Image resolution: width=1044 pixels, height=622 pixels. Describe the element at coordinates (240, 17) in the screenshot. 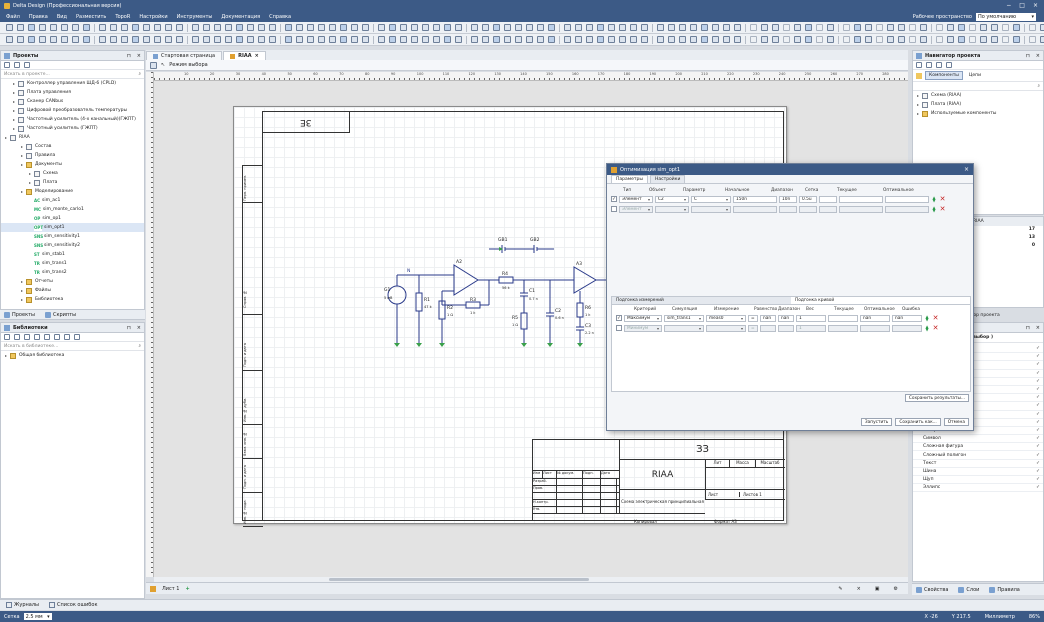

I see `menu-documentation: Документация` at that location.